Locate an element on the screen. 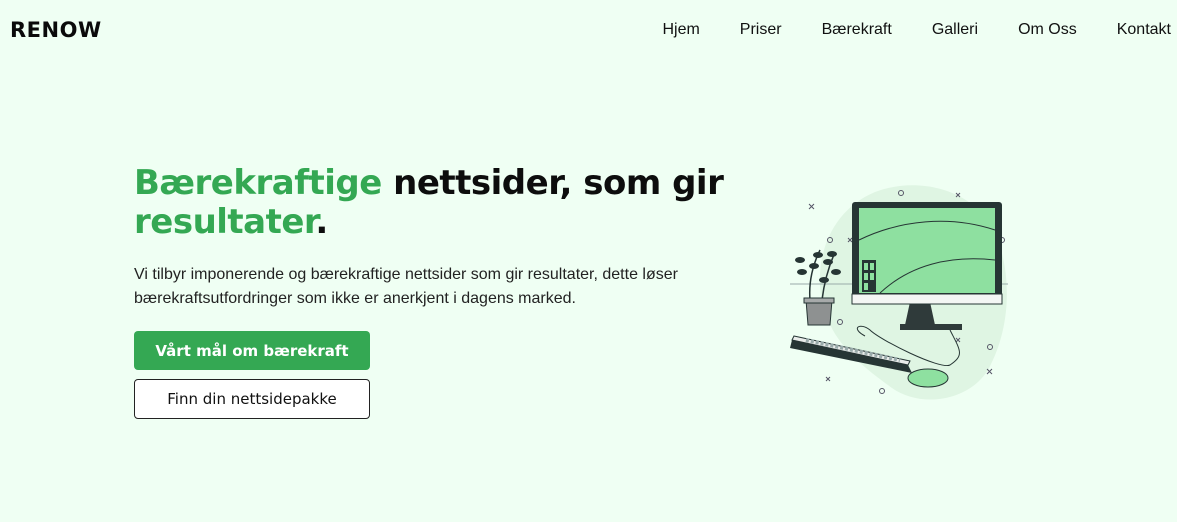 The height and width of the screenshot is (522, 1177). nav-item-om-oss: Om Oss is located at coordinates (1047, 30).